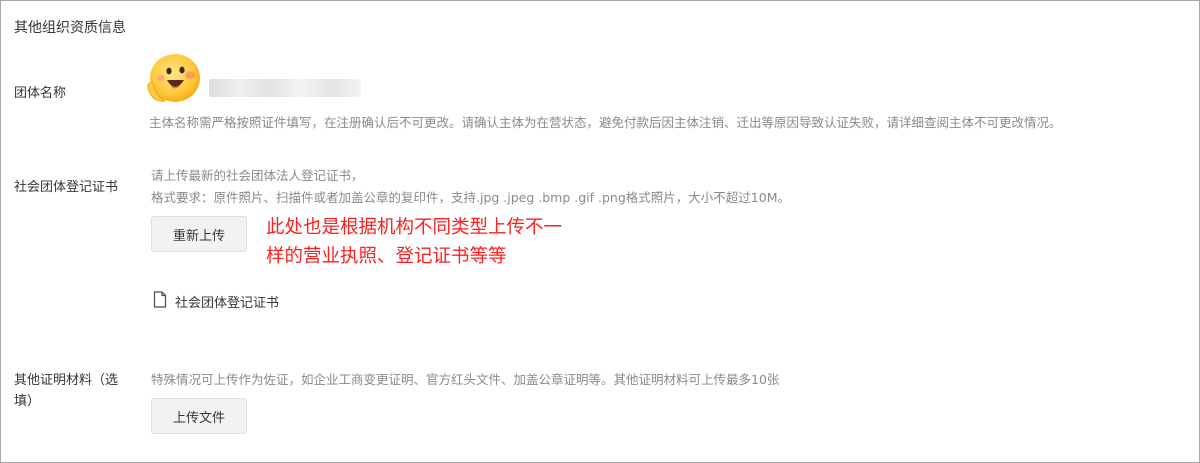 This screenshot has height=463, width=1200. Describe the element at coordinates (70, 28) in the screenshot. I see `section-title: 其他组织资质信息` at that location.